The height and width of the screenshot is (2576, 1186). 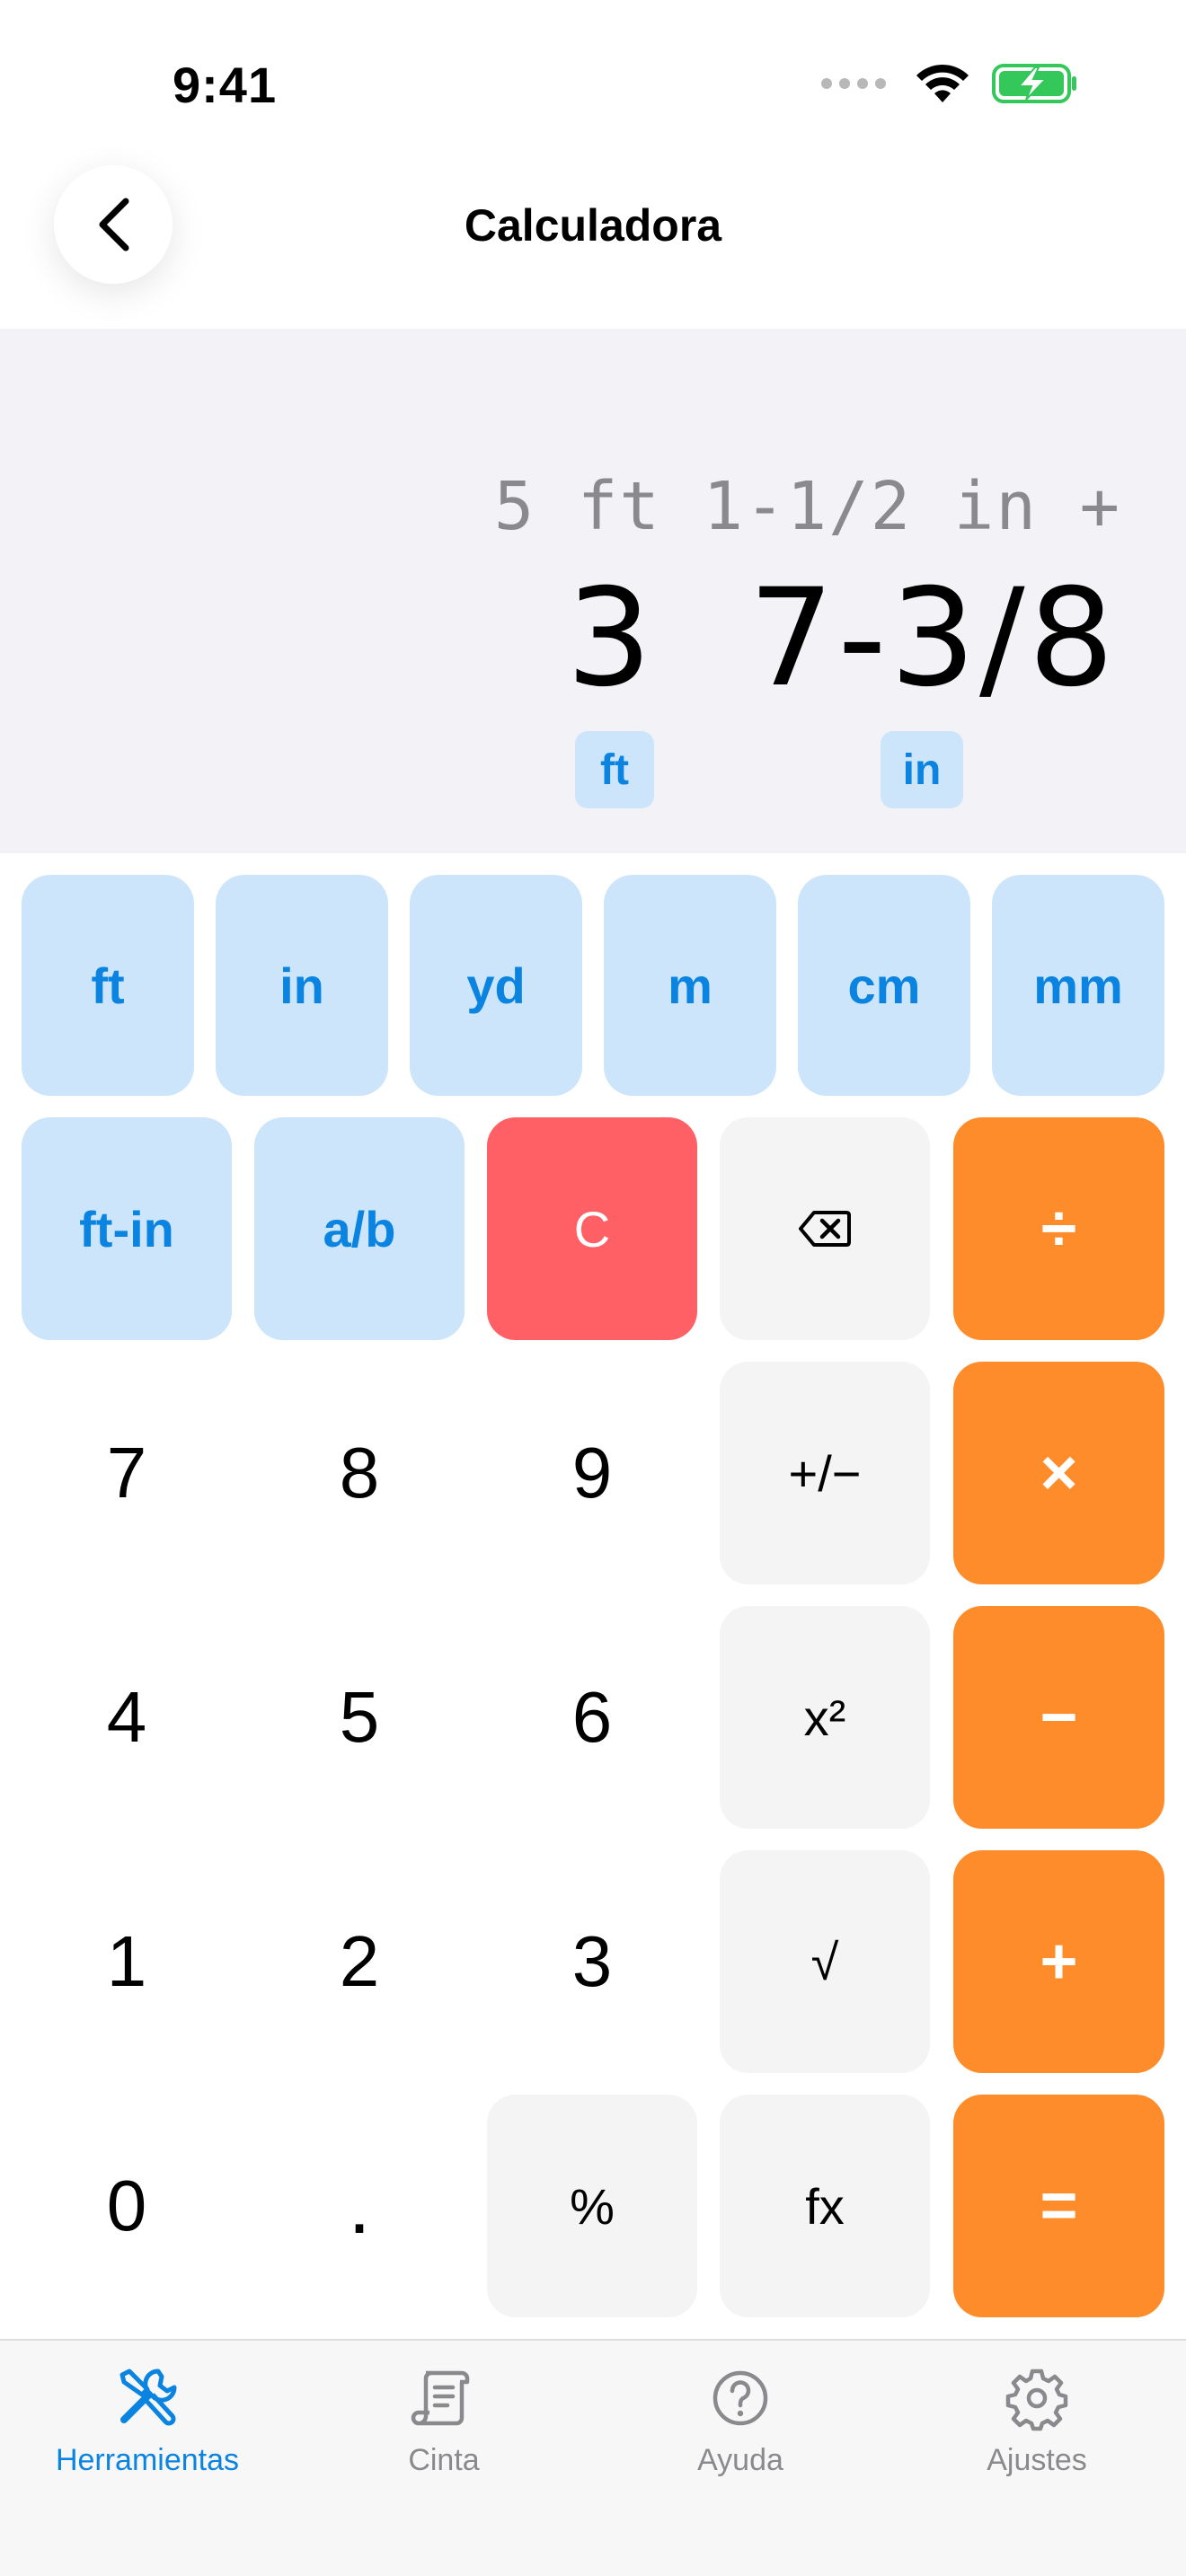 I want to click on tab-bar: Herramientas Cinta Ayuda Ajustes, so click(x=593, y=2457).